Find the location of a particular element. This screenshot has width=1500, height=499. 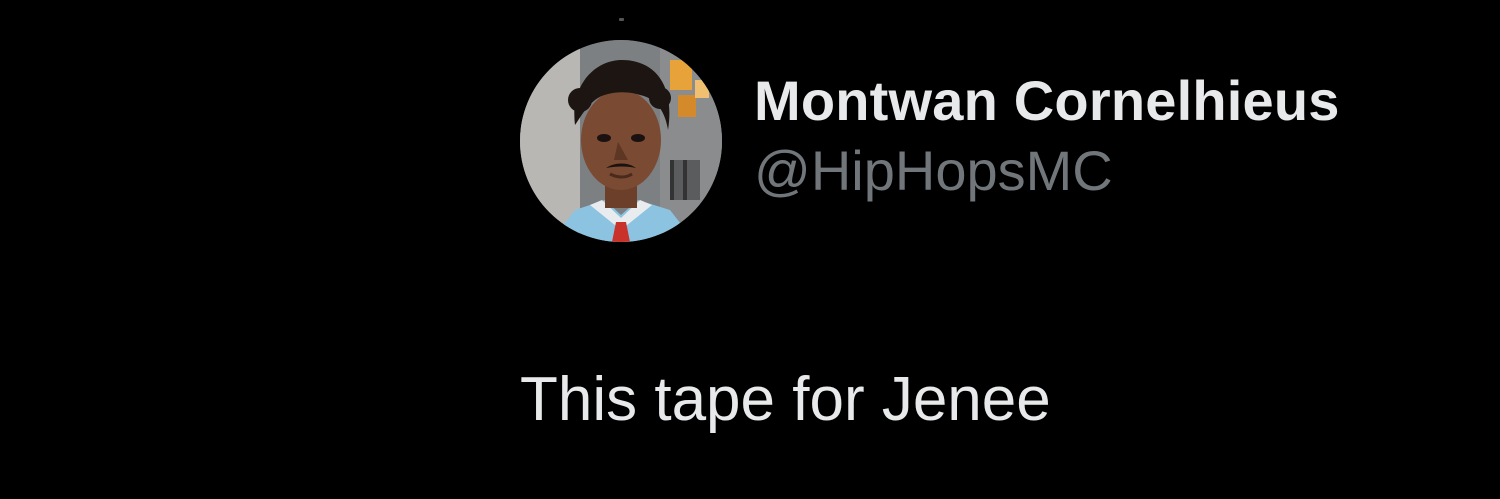

avatar is located at coordinates (621, 141).